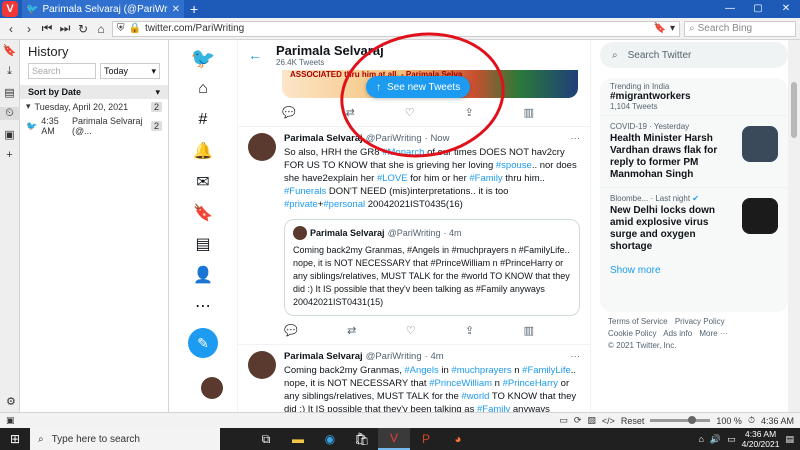 Image resolution: width=800 pixels, height=450 pixels. Describe the element at coordinates (130, 71) in the screenshot. I see `history-range-select: Today ▾` at that location.